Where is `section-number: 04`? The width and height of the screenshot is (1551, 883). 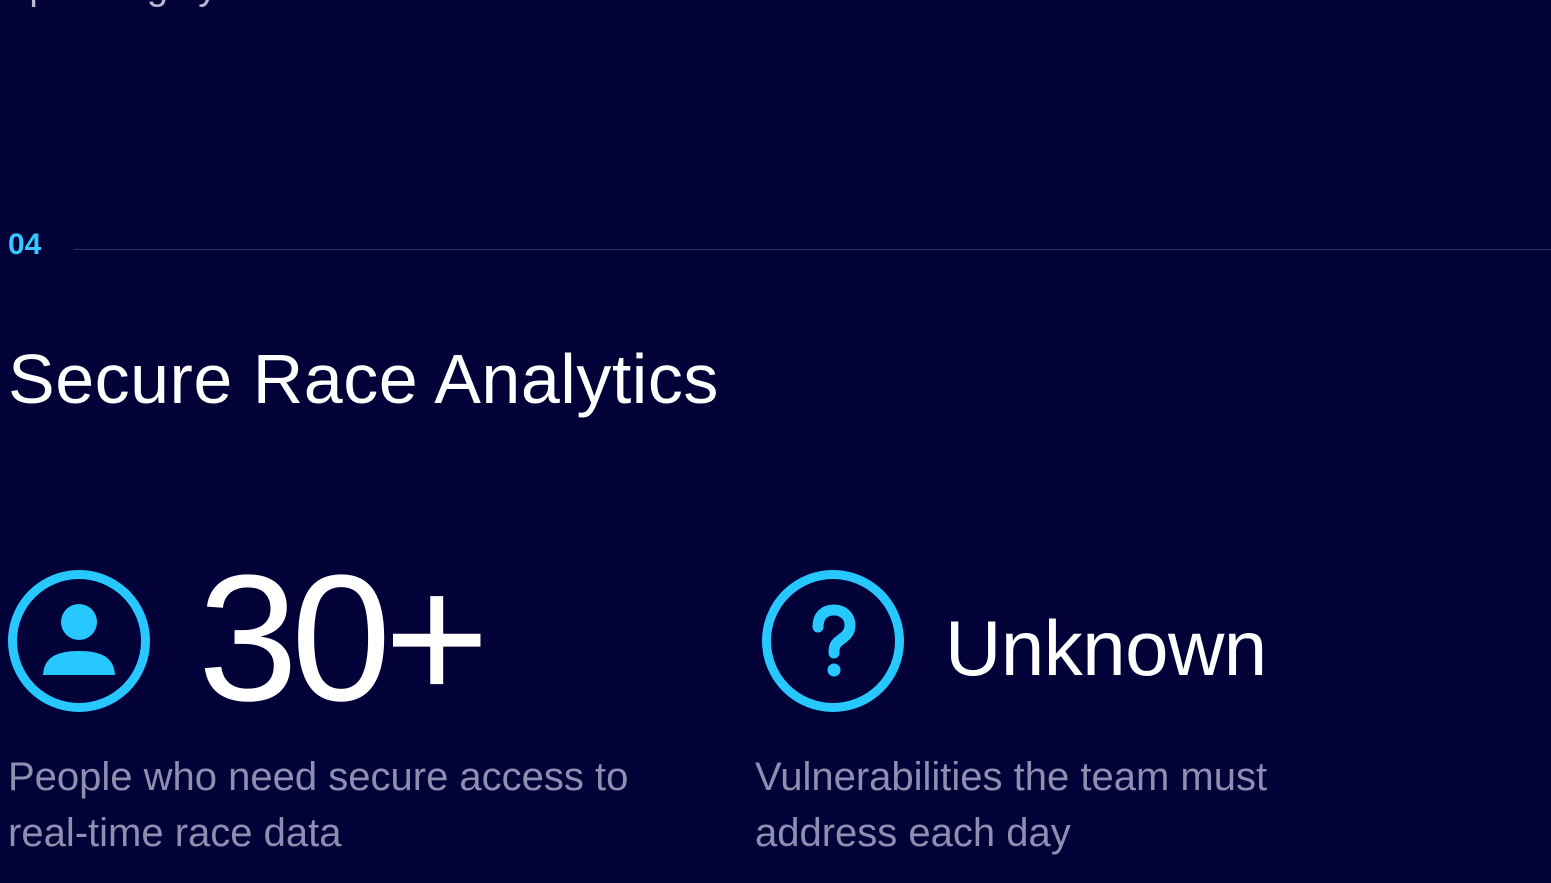 section-number: 04 is located at coordinates (25, 244).